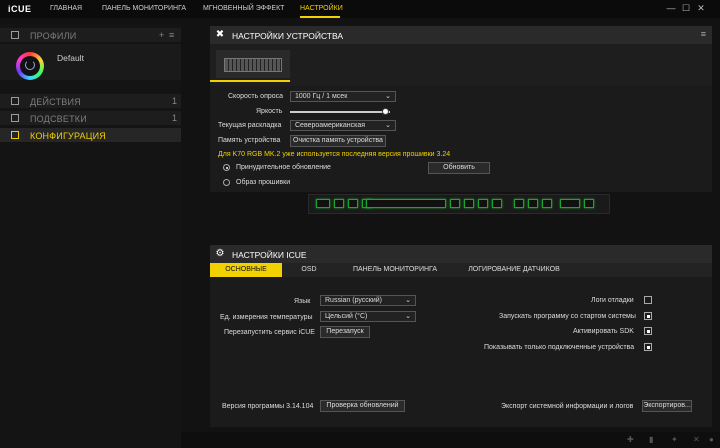 Image resolution: width=720 pixels, height=448 pixels. Describe the element at coordinates (15, 118) in the screenshot. I see `lighting-icon` at that location.